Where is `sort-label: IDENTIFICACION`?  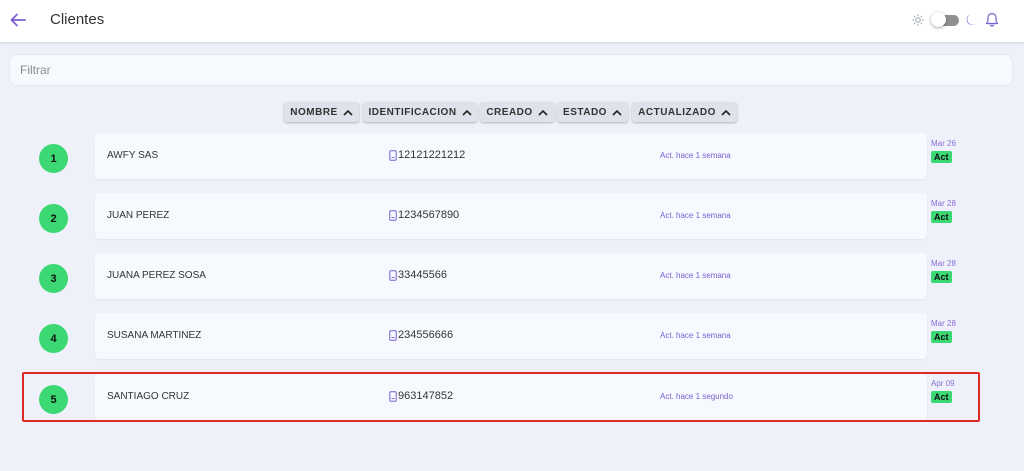 sort-label: IDENTIFICACION is located at coordinates (412, 112).